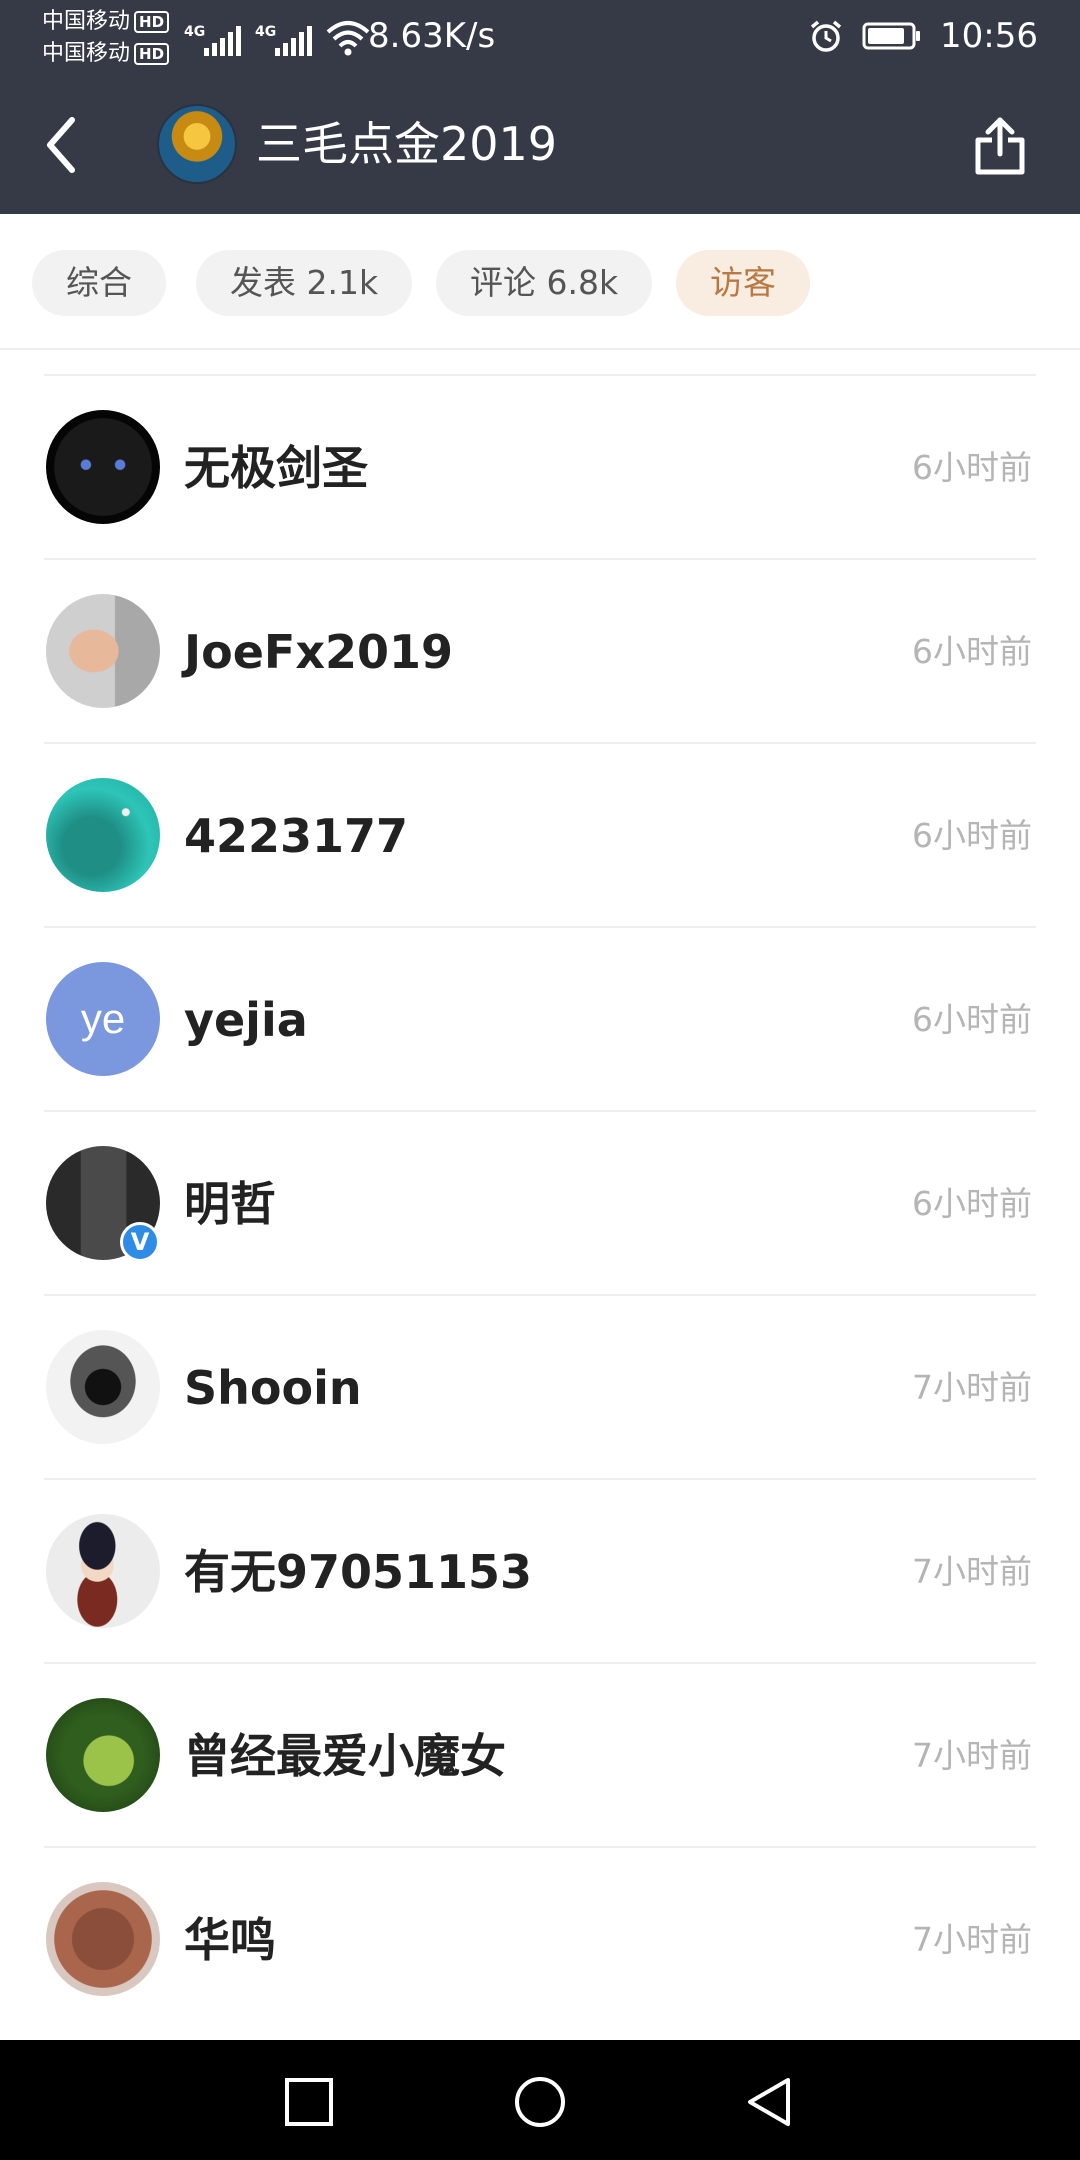 The image size is (1080, 2160). What do you see at coordinates (743, 283) in the screenshot?
I see `tab-visitors: 访客` at bounding box center [743, 283].